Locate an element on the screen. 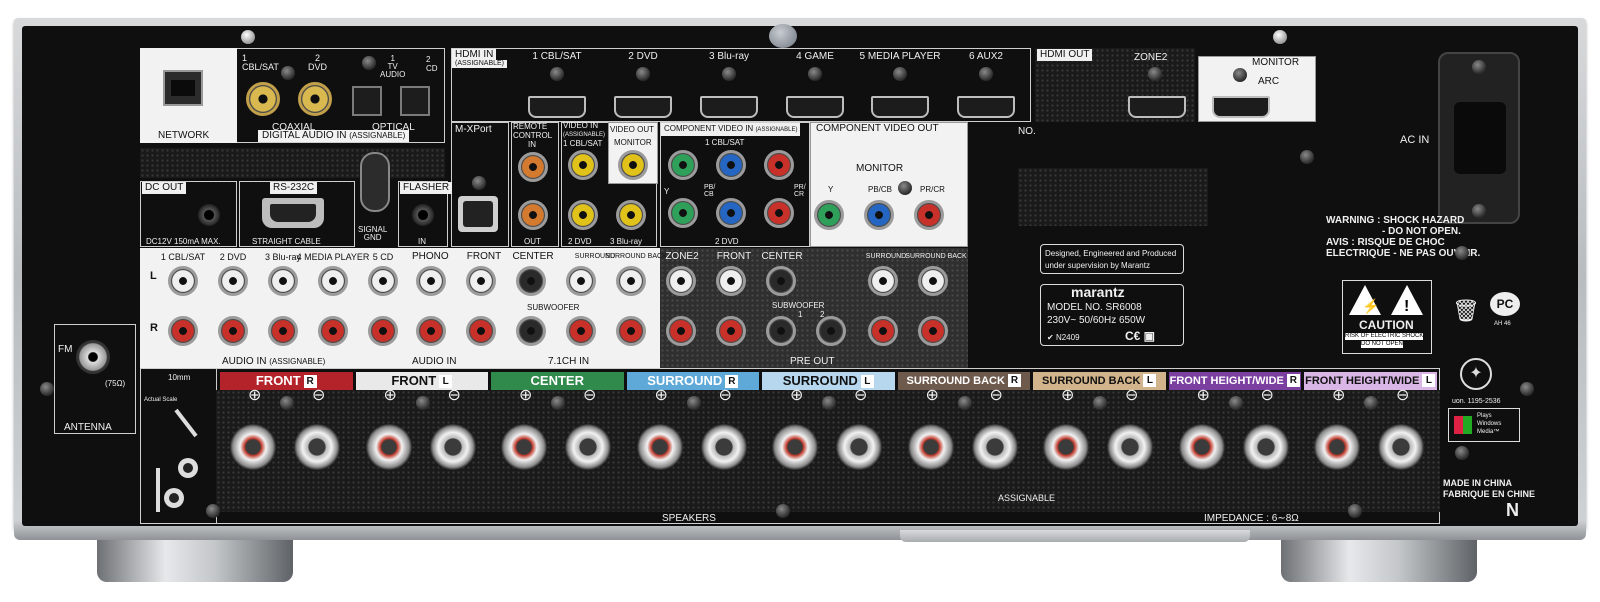 This screenshot has height=602, width=1600. pre-out-center-jack is located at coordinates (781, 281).